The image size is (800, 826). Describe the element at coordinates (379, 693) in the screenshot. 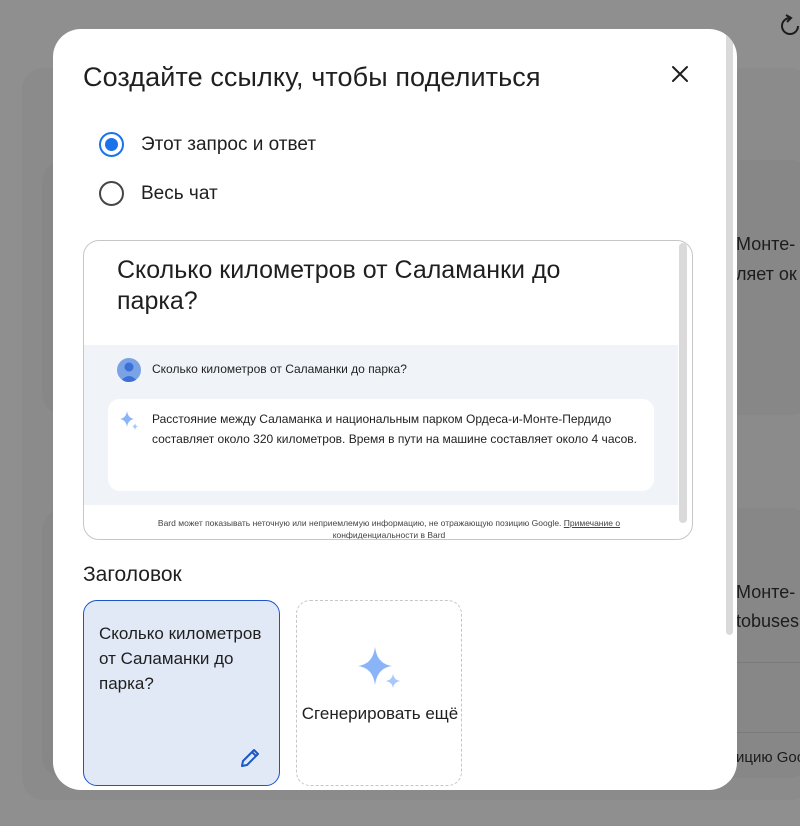

I see `generate-more-button: Сгенерировать ещё` at that location.